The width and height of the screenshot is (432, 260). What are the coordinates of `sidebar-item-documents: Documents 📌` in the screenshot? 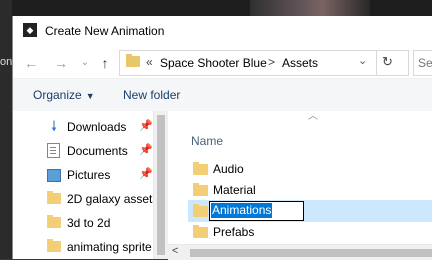 It's located at (83, 151).